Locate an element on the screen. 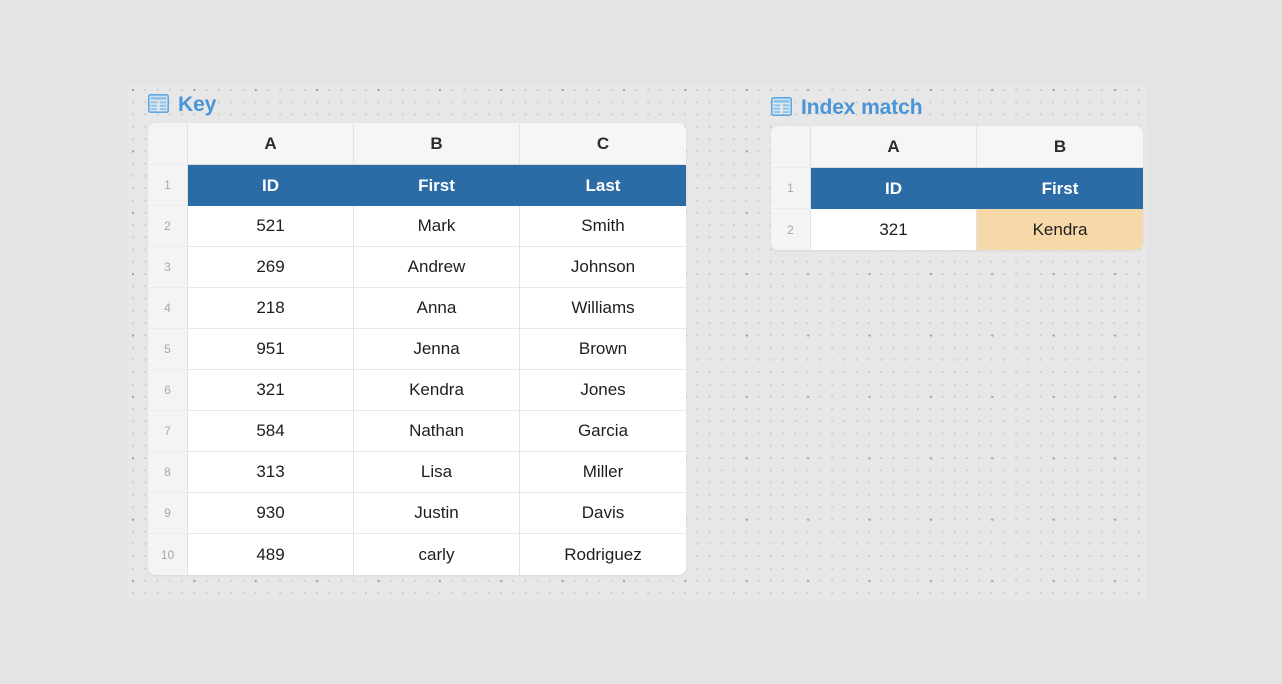 The image size is (1282, 684). table-row: 8 313 Lisa Miller is located at coordinates (417, 472).